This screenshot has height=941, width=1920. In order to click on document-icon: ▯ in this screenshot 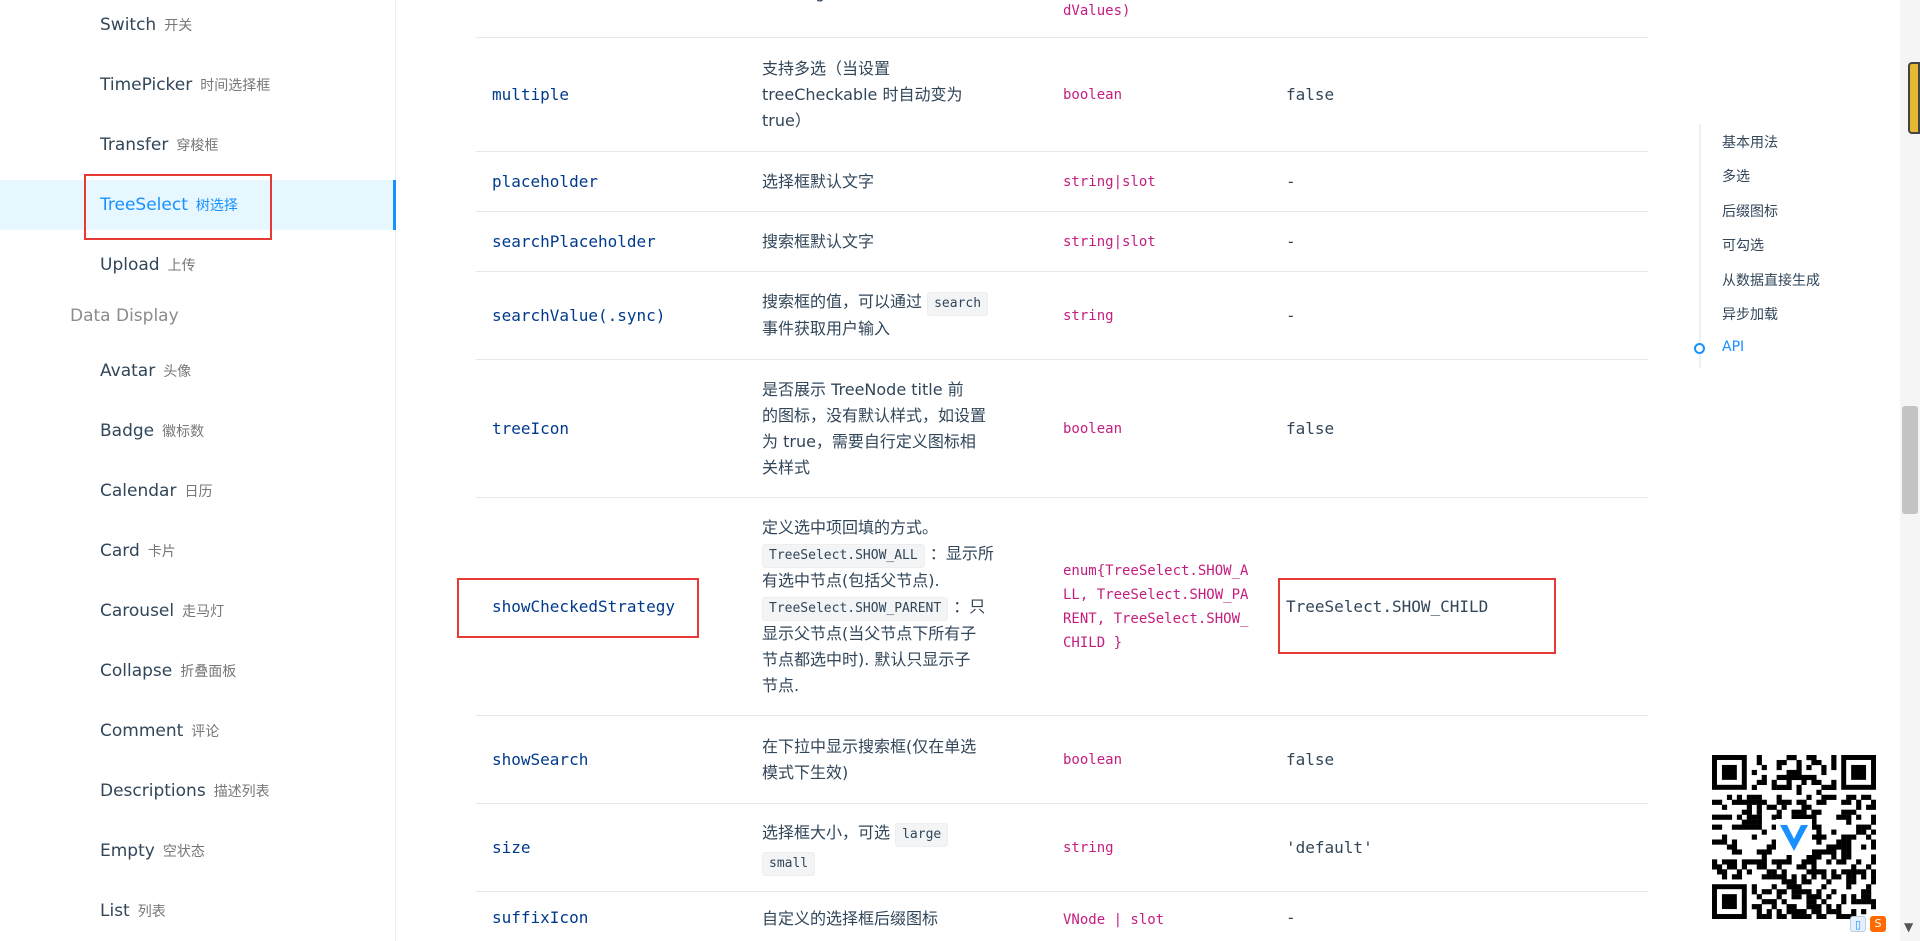, I will do `click(1858, 924)`.